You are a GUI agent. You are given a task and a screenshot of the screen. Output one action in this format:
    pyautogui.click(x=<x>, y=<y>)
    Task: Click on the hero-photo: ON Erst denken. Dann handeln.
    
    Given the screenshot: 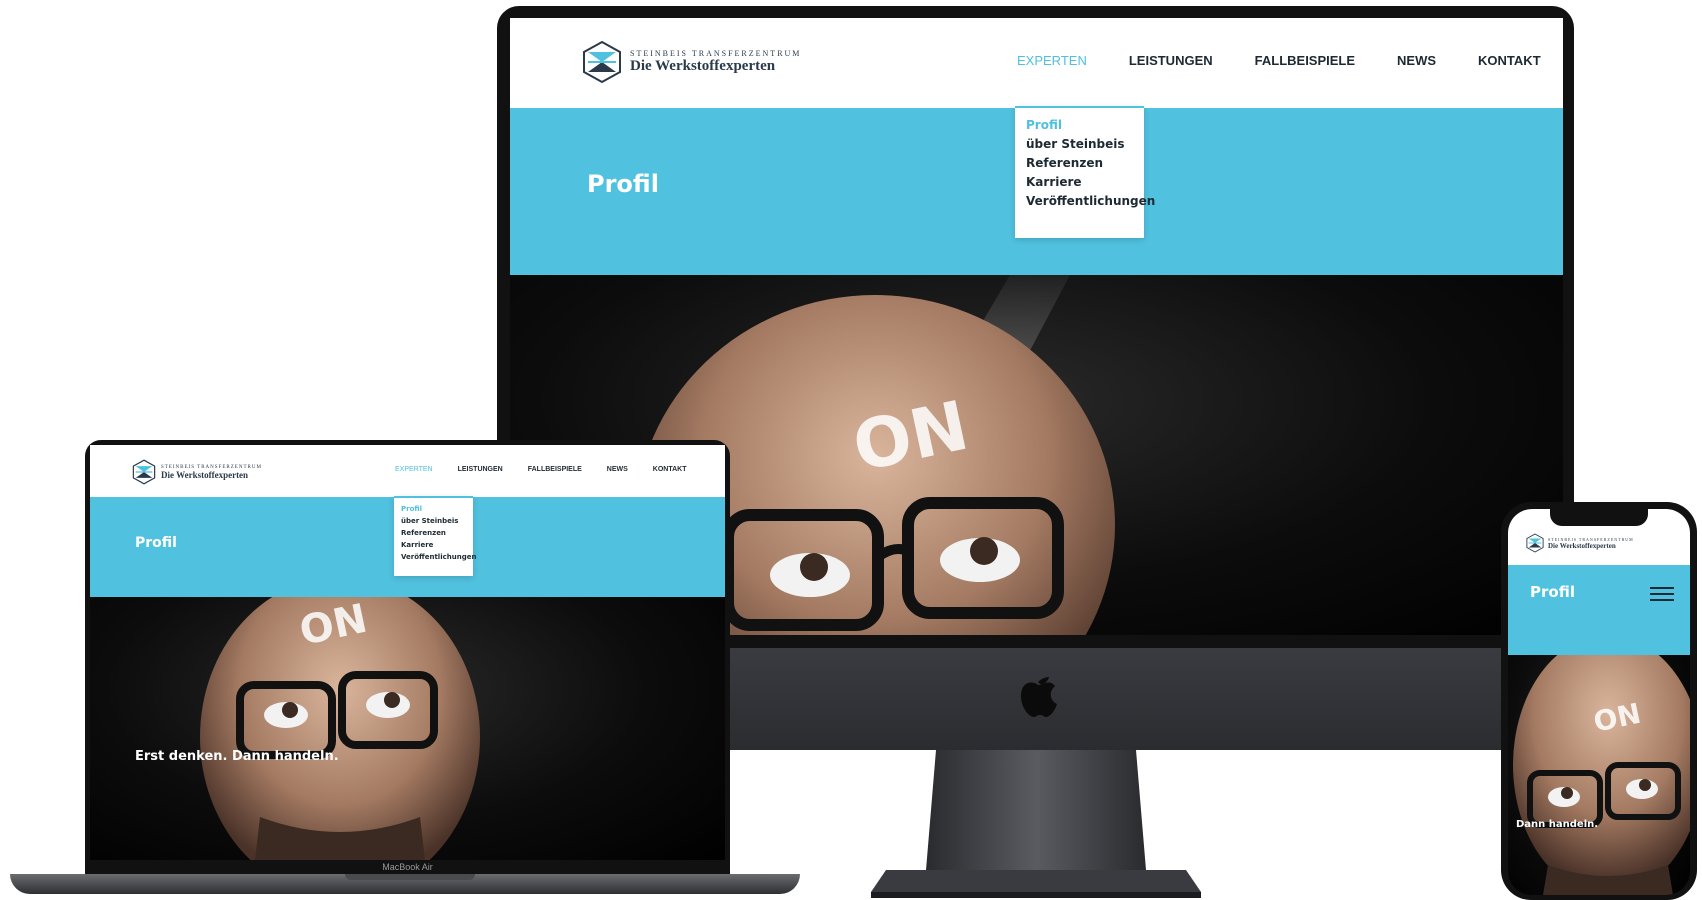 What is the action you would take?
    pyautogui.click(x=407, y=728)
    